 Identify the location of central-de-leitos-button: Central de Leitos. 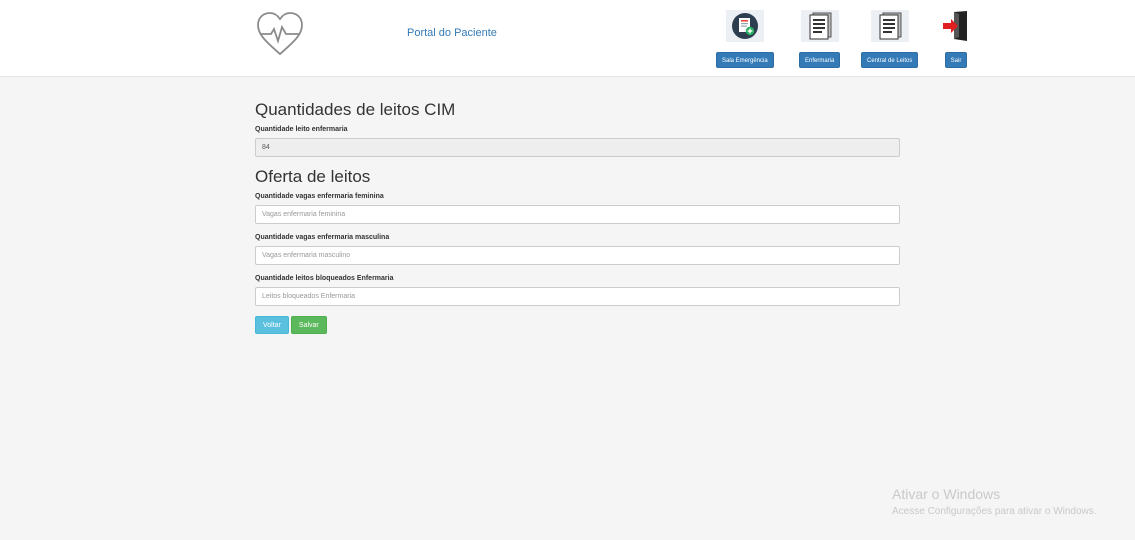
(890, 60).